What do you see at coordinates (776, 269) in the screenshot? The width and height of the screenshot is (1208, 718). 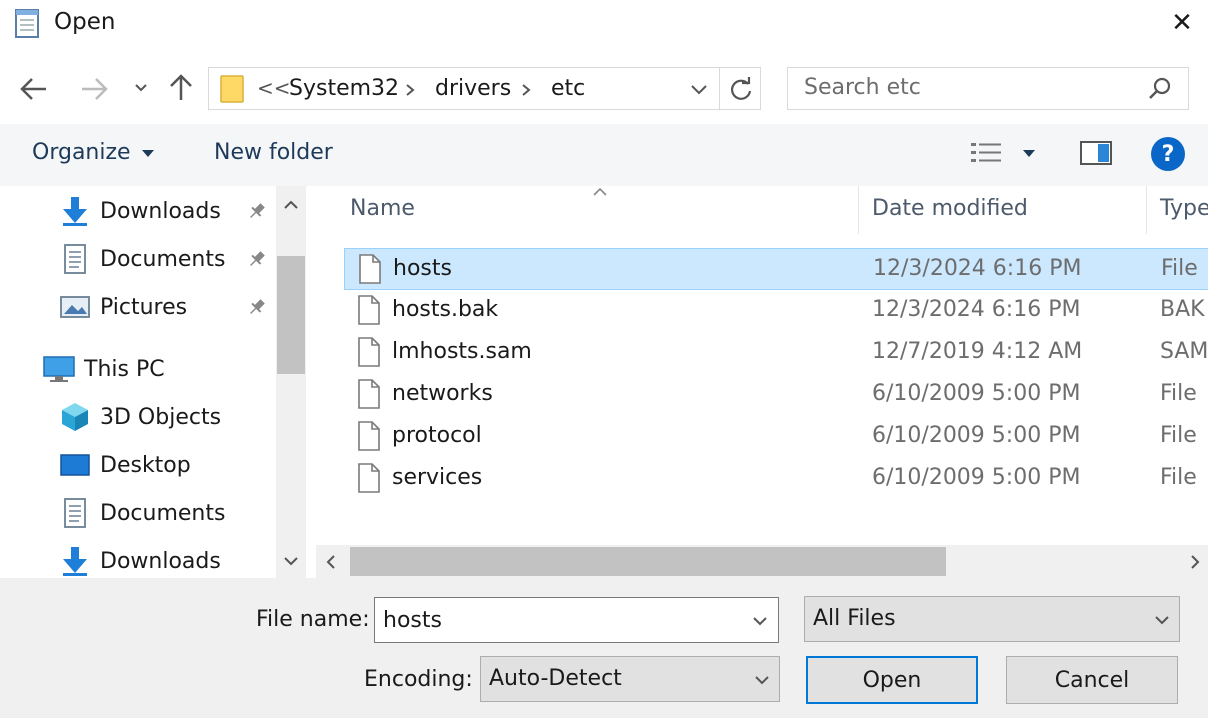 I see `file-row: hosts 12/3/2024 6:16 PM File` at bounding box center [776, 269].